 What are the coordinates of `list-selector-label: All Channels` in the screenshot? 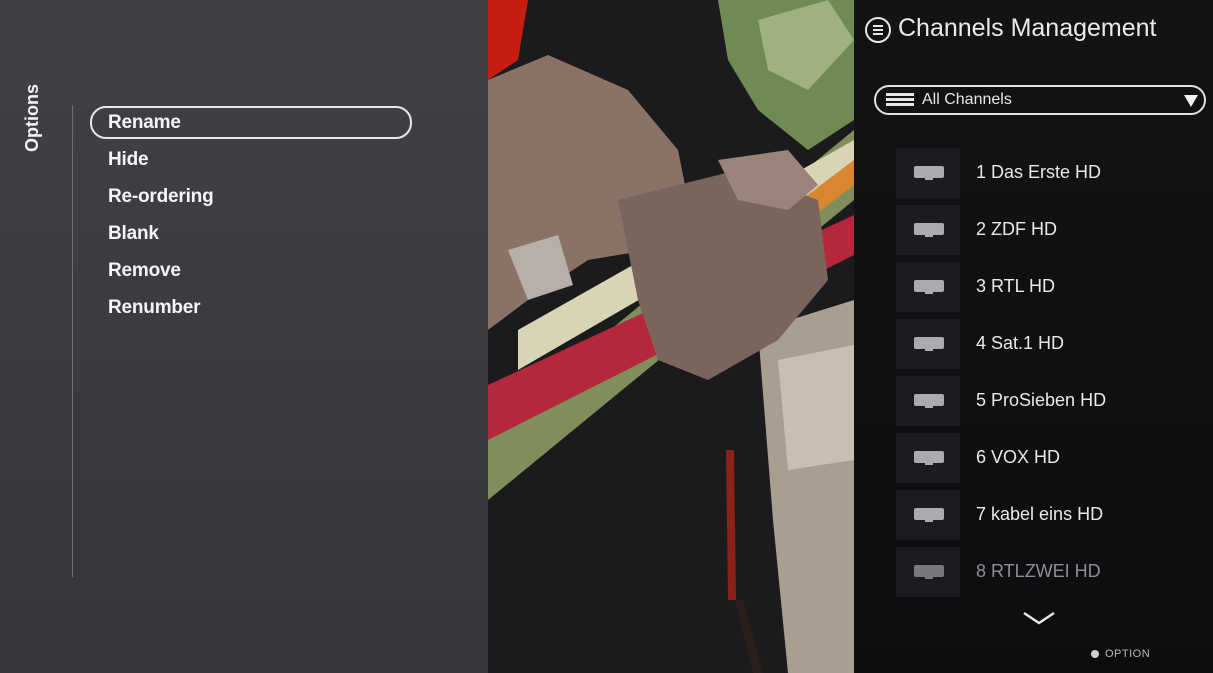 It's located at (967, 99).